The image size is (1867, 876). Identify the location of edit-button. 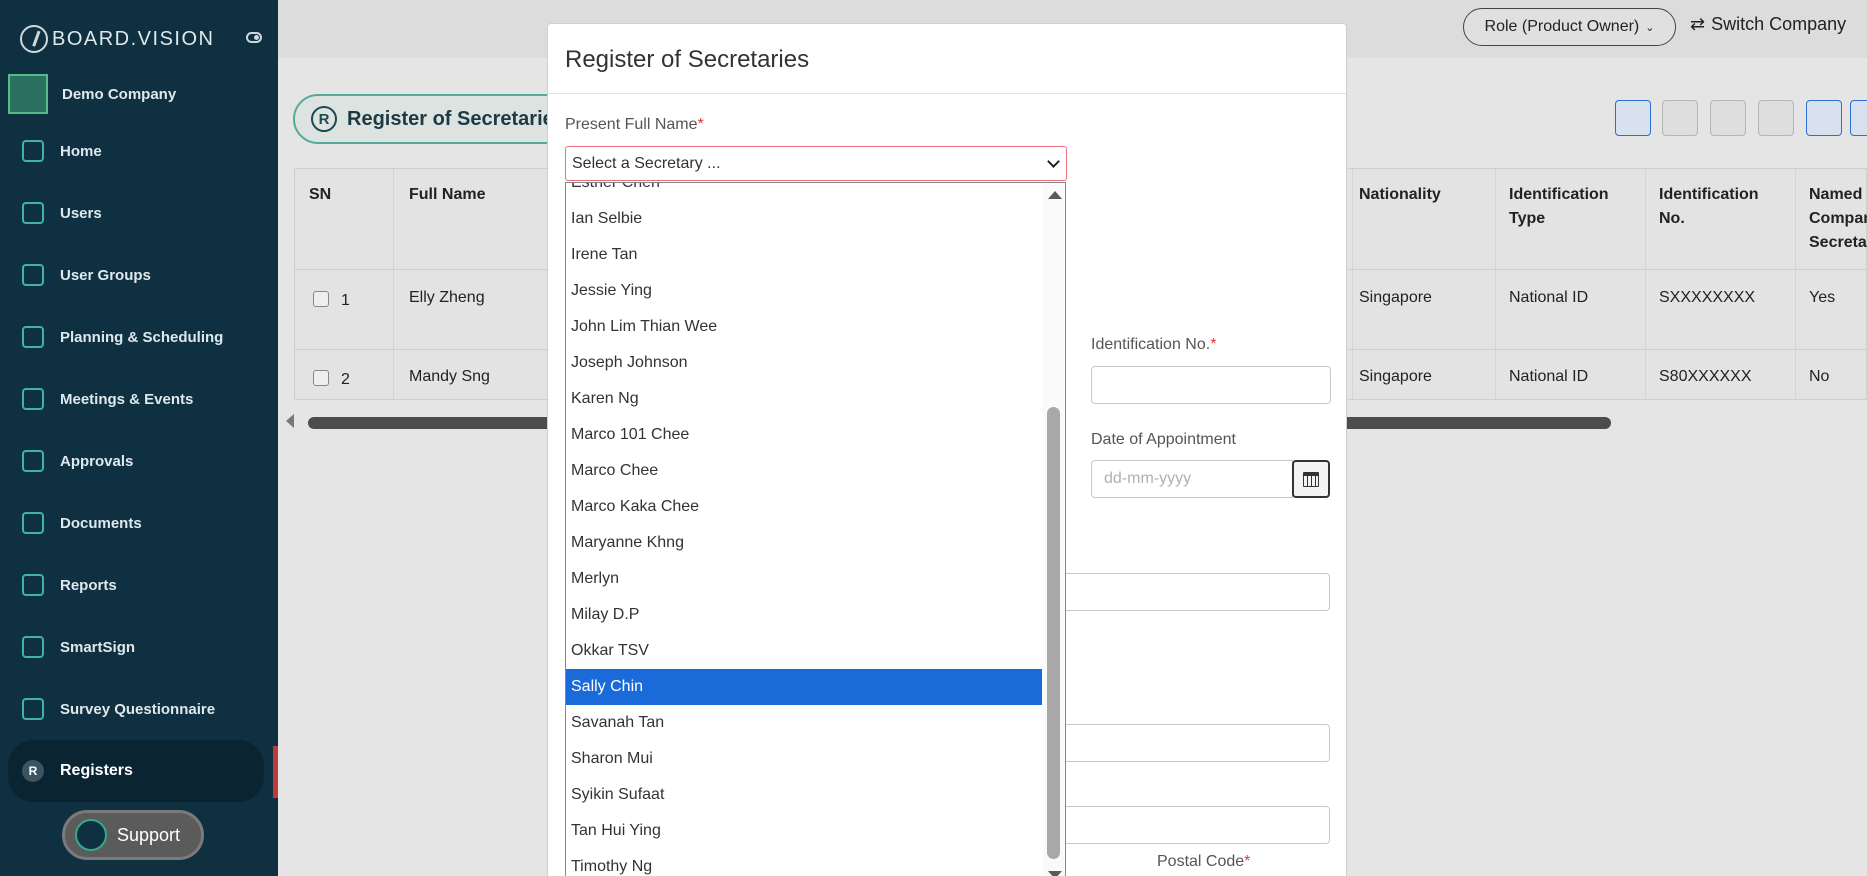
(1776, 118).